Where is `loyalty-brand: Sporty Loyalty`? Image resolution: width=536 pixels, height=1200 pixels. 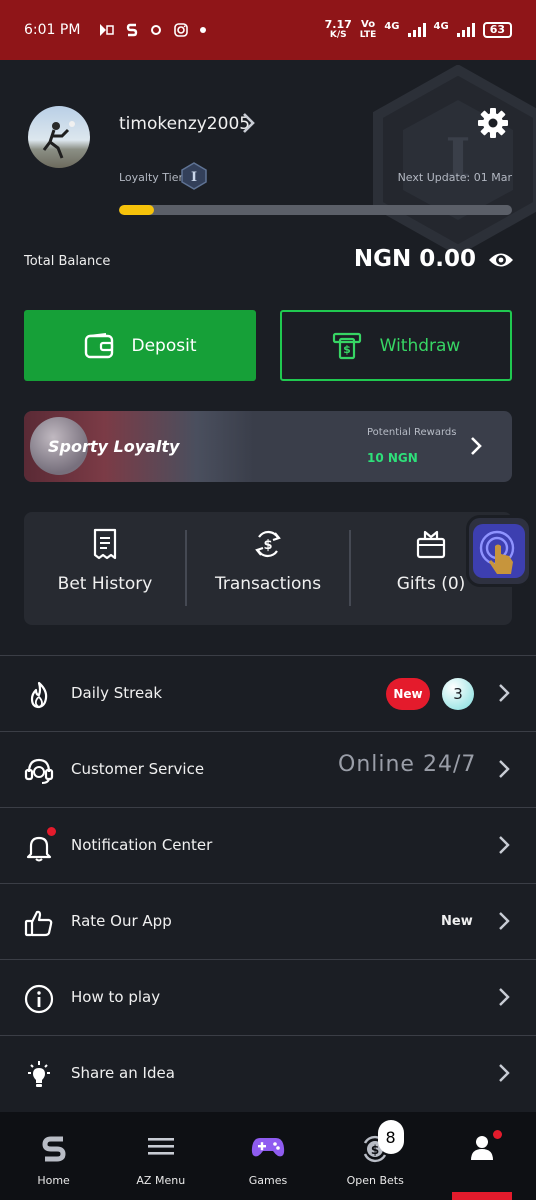 loyalty-brand: Sporty Loyalty is located at coordinates (114, 446).